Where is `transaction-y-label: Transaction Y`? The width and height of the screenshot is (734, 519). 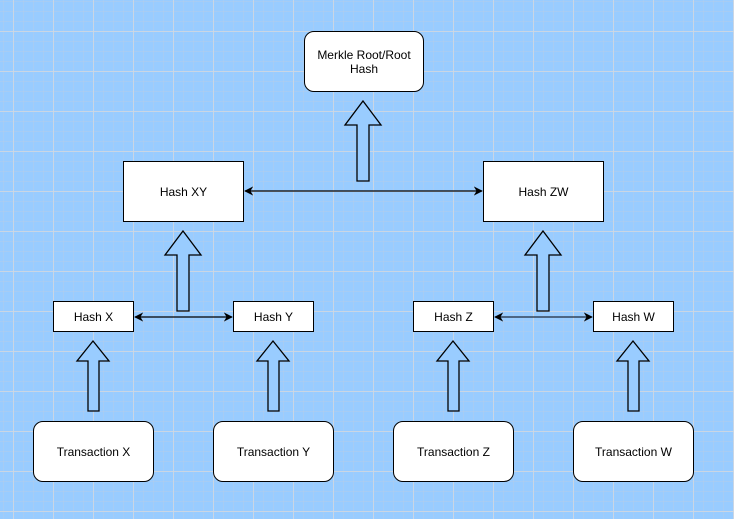 transaction-y-label: Transaction Y is located at coordinates (273, 451).